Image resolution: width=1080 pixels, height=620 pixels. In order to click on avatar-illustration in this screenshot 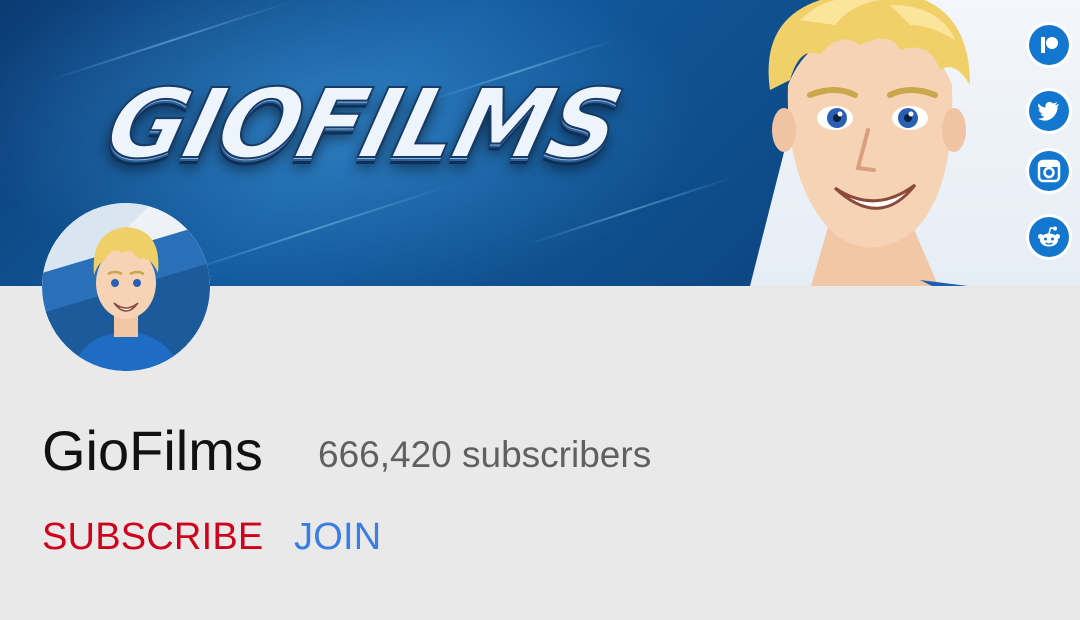, I will do `click(126, 287)`.